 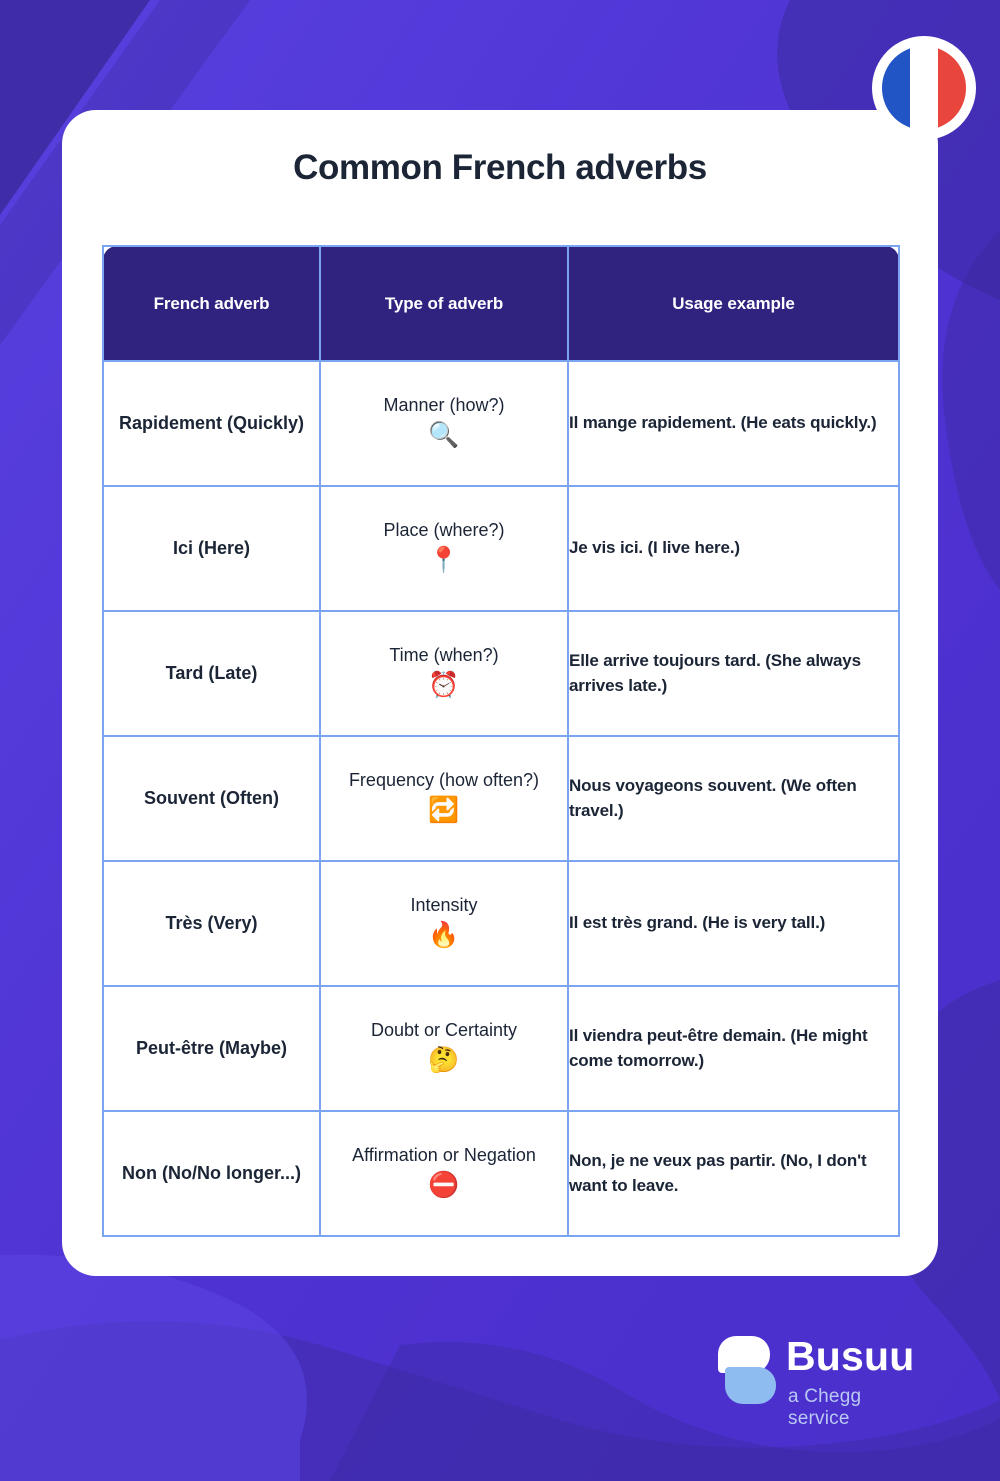 What do you see at coordinates (444, 1154) in the screenshot?
I see `type-label: Affirmation or Negation` at bounding box center [444, 1154].